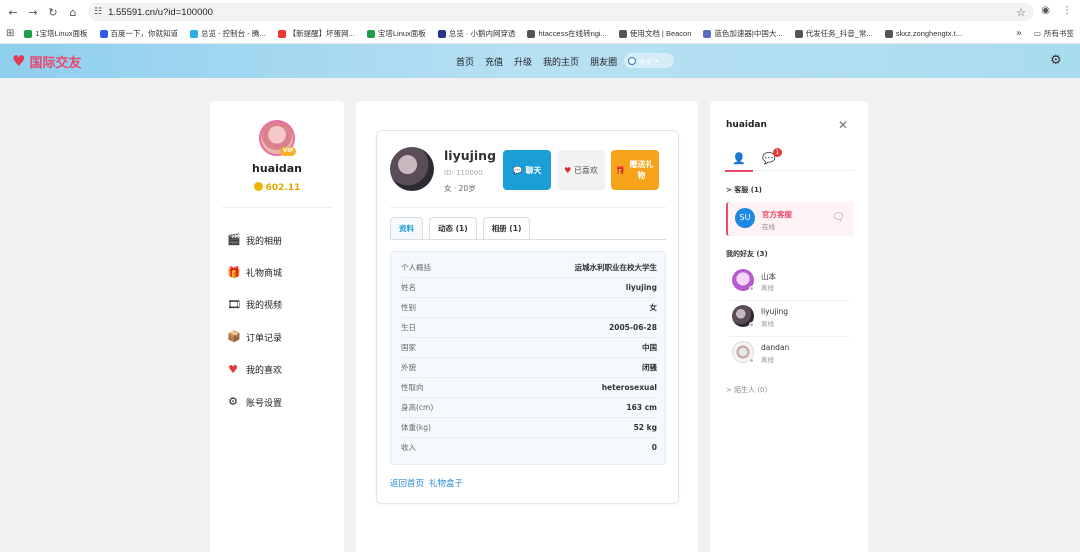 The width and height of the screenshot is (1080, 552). I want to click on bookmarks-overflow-icon: », so click(1019, 33).